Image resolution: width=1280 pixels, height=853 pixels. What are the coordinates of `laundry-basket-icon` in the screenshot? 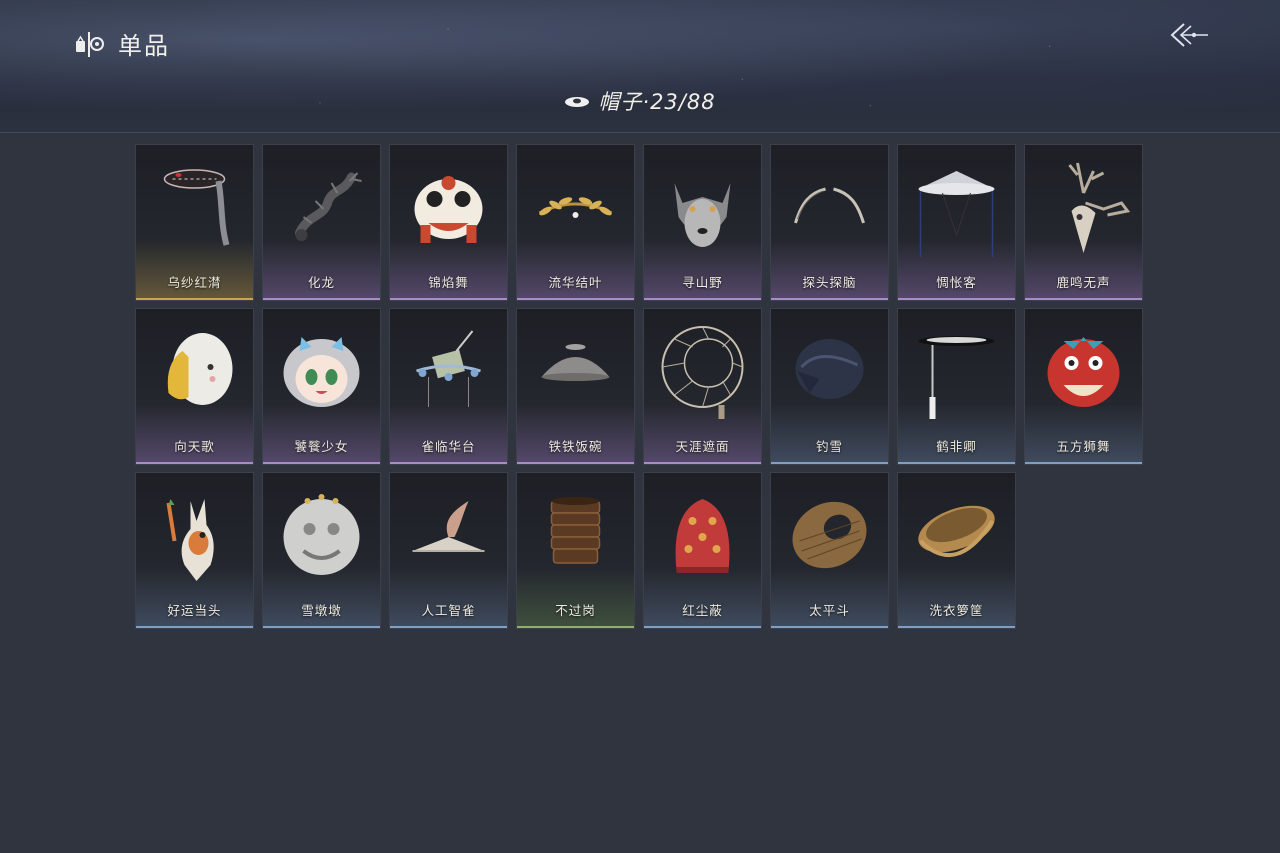 It's located at (956, 531).